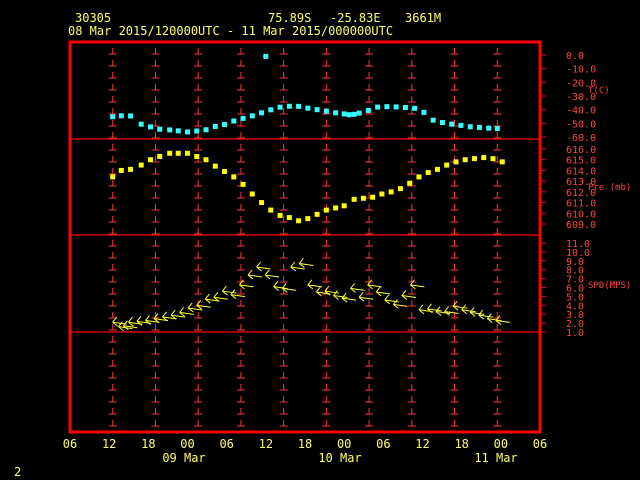  What do you see at coordinates (307, 187) in the screenshot?
I see `pressure-series` at bounding box center [307, 187].